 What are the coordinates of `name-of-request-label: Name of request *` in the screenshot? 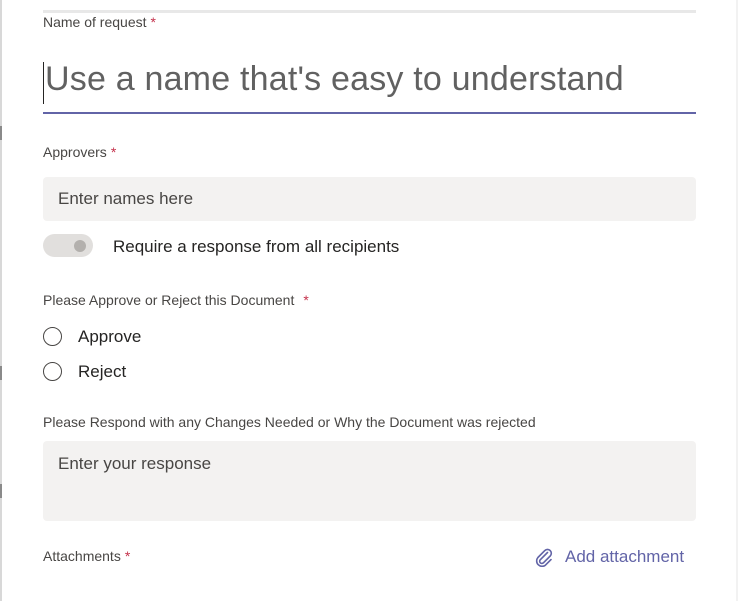 It's located at (99, 22).